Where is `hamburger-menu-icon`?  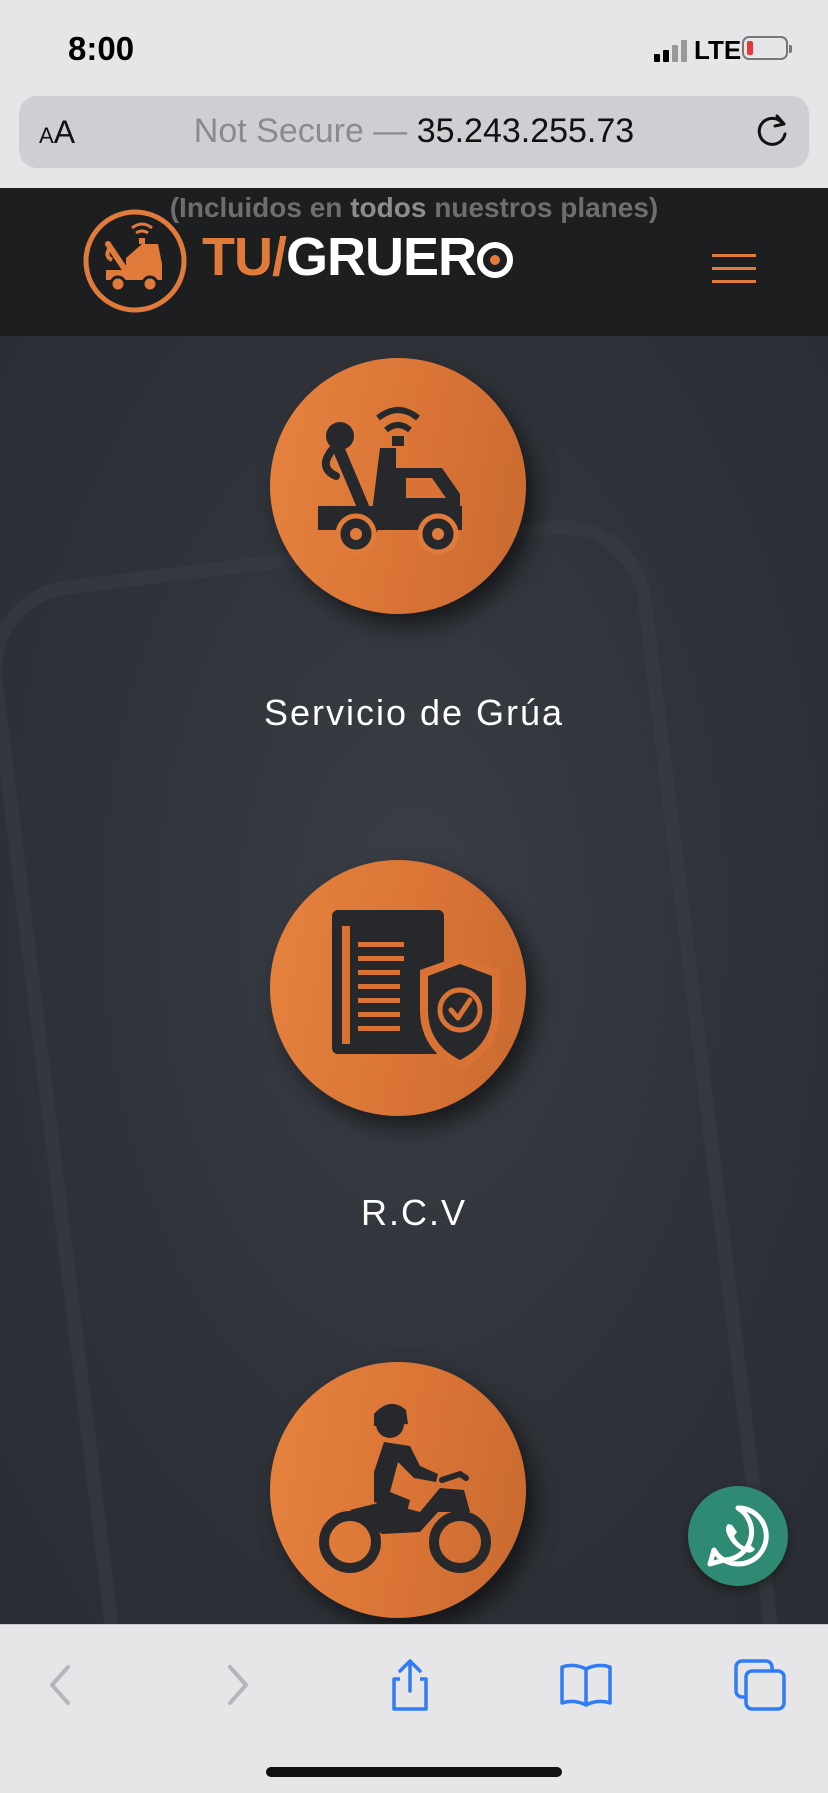 hamburger-menu-icon is located at coordinates (734, 271).